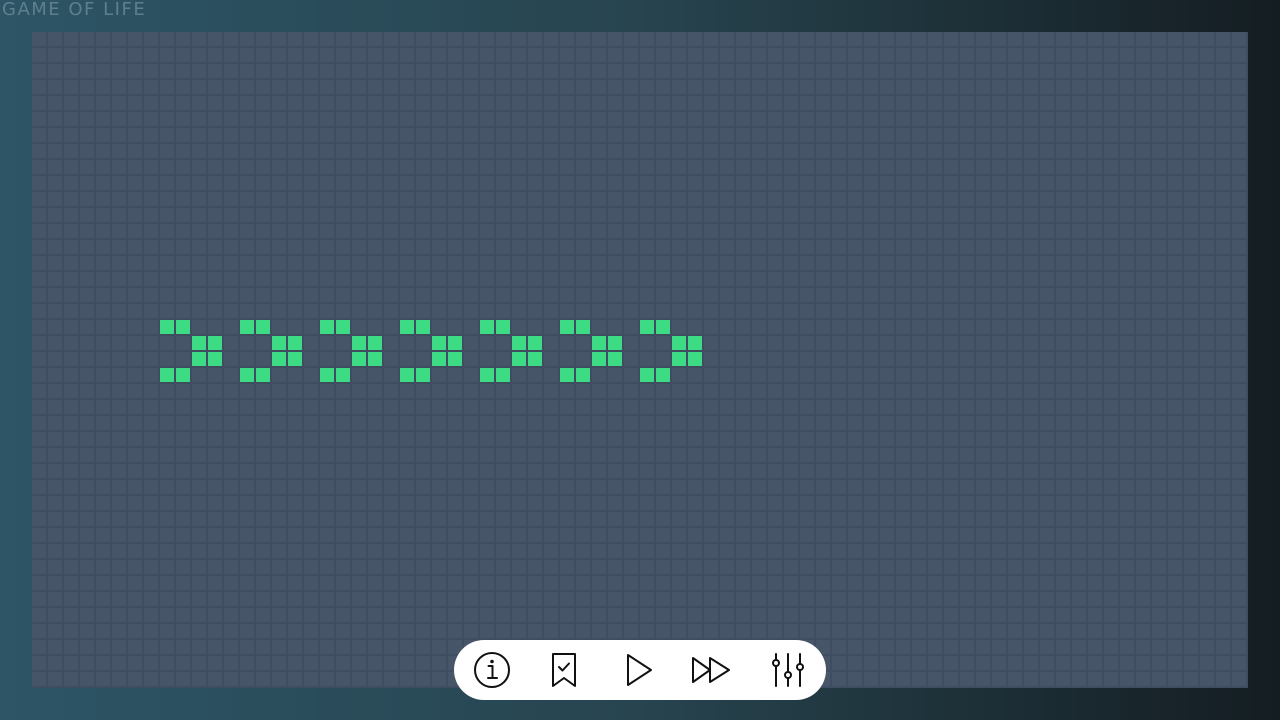 This screenshot has width=1280, height=720. I want to click on info-button, so click(492, 670).